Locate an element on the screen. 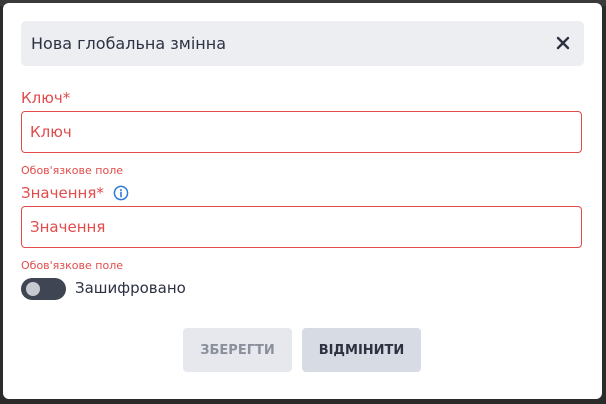  encrypted-toggle is located at coordinates (43, 289).